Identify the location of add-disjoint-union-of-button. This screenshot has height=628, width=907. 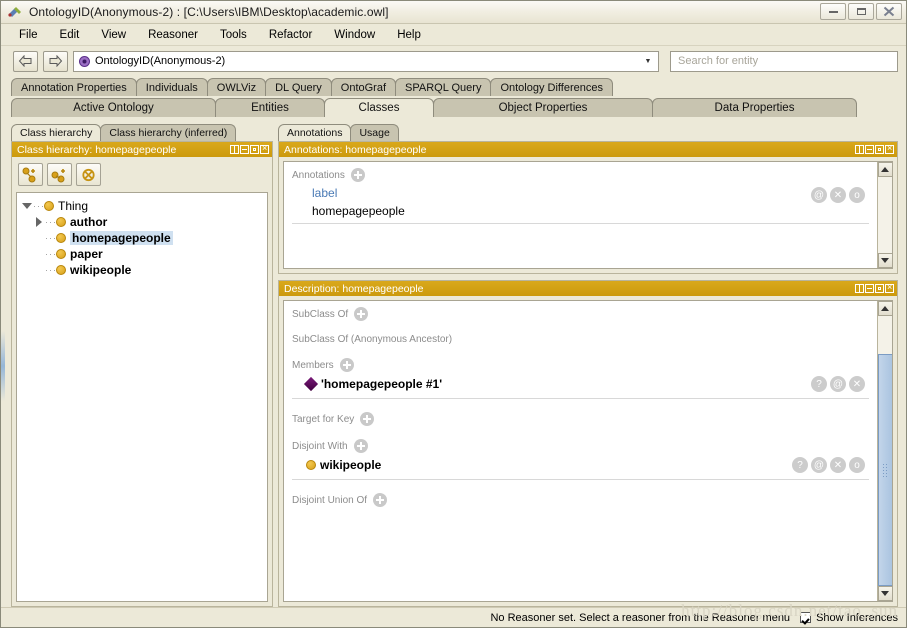
(380, 500).